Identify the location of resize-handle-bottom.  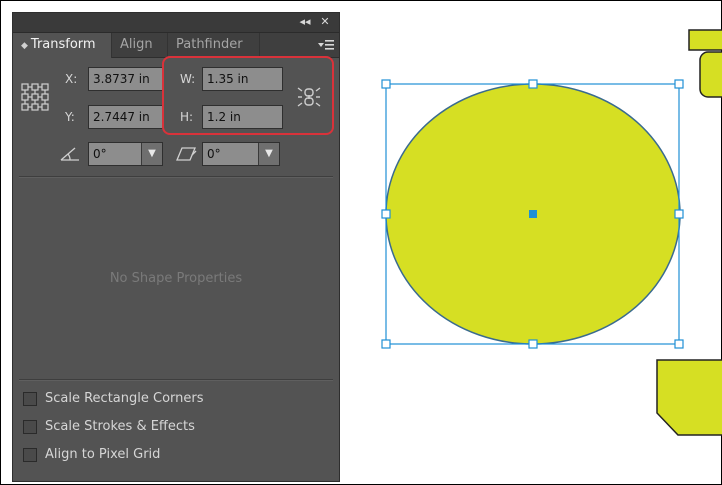
(533, 344).